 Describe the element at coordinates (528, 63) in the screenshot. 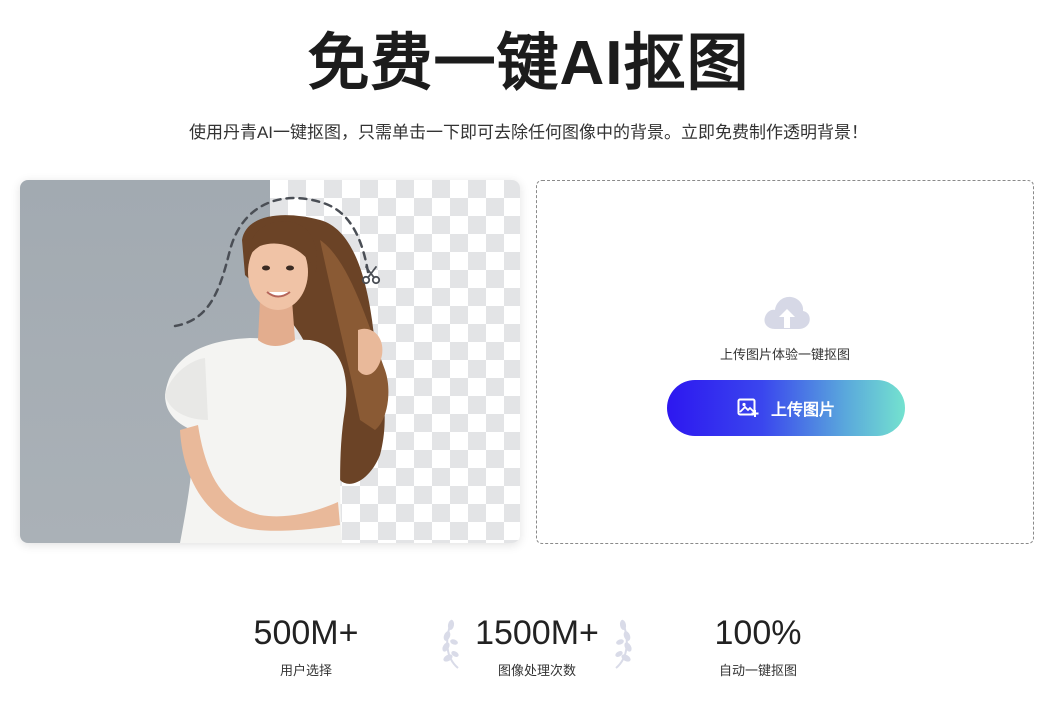

I see `page-title: 免费一键AI抠图` at that location.